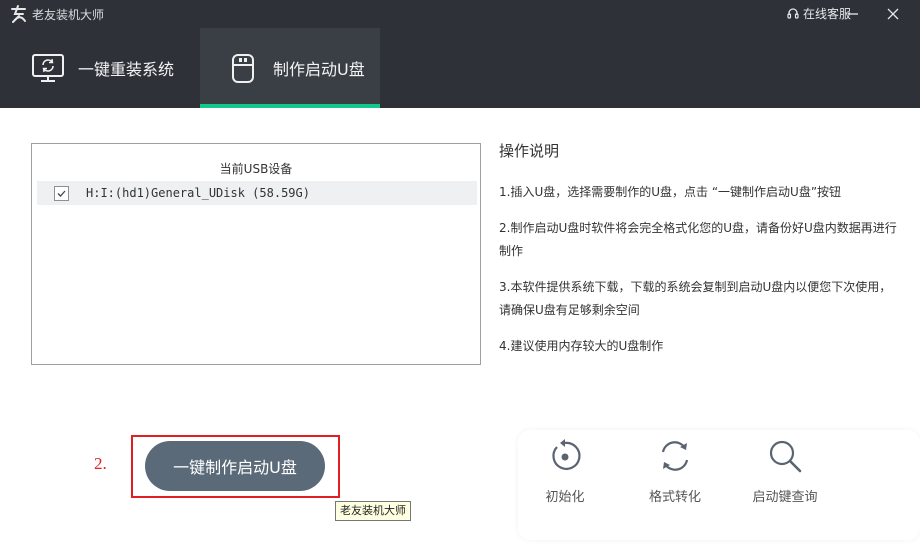 The image size is (920, 560). I want to click on device-list-header: 当前USB设备, so click(256, 169).